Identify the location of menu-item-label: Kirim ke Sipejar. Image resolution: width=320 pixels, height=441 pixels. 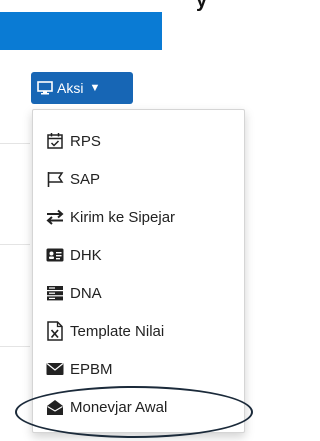
(123, 217).